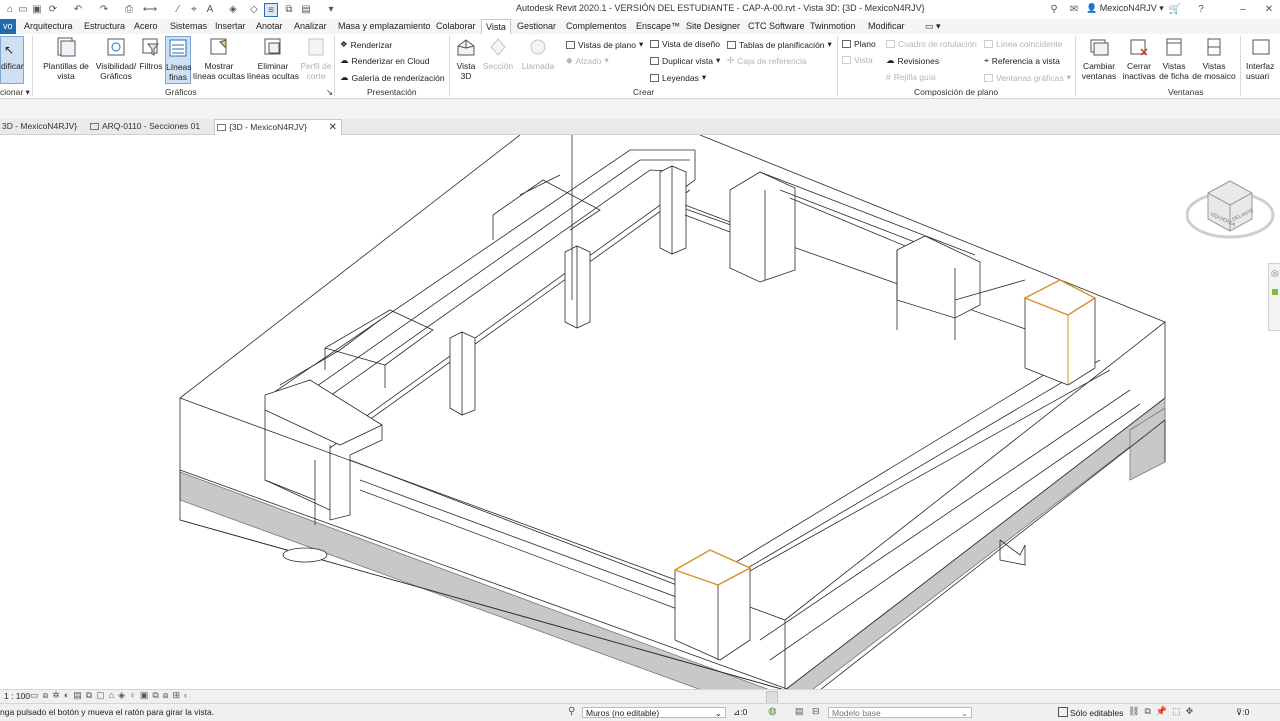  I want to click on scope-box-button: ✣ Caja de referencia, so click(767, 60).